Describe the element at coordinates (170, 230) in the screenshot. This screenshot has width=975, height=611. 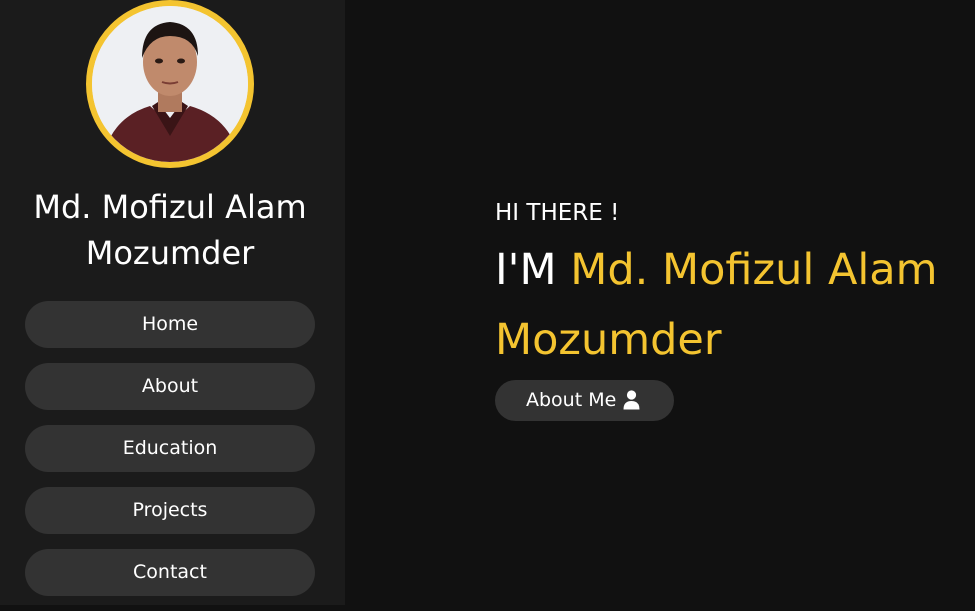
I see `profile-name: Md. Mofizul Alam Mozumder` at that location.